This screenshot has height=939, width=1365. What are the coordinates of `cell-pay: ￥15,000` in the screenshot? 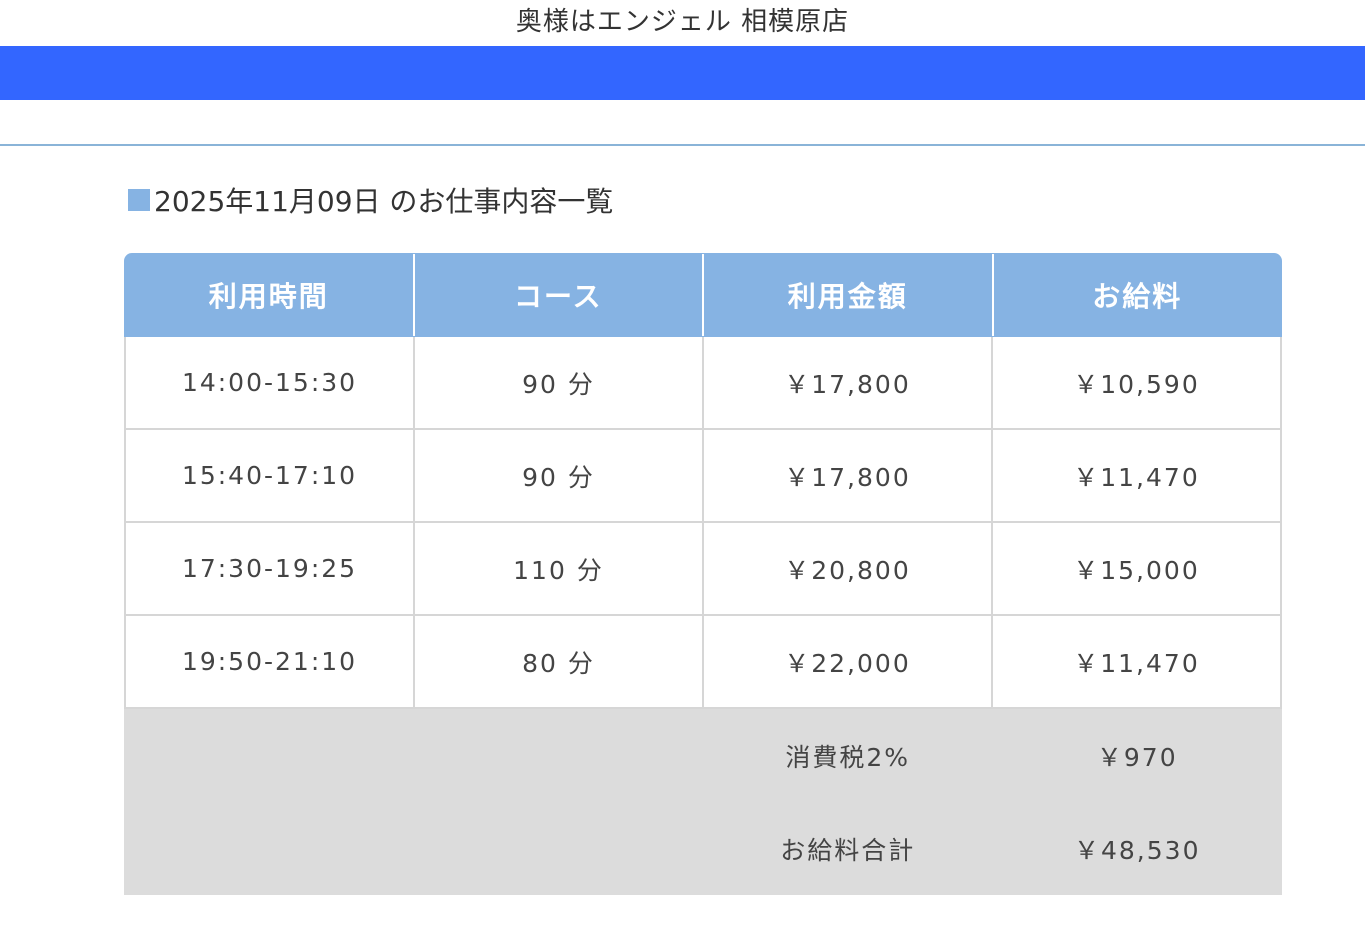 It's located at (1136, 570).